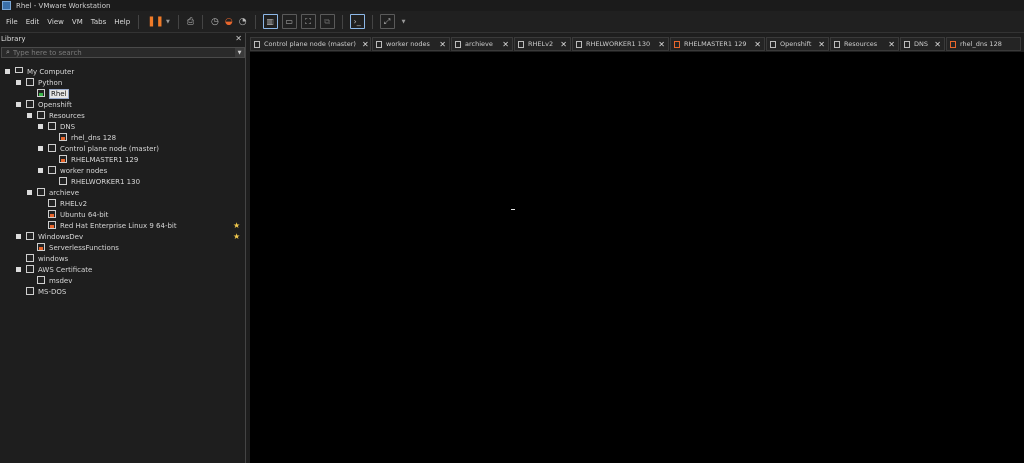  What do you see at coordinates (310, 44) in the screenshot?
I see `vm-tab: Control plane node (master) ✕` at bounding box center [310, 44].